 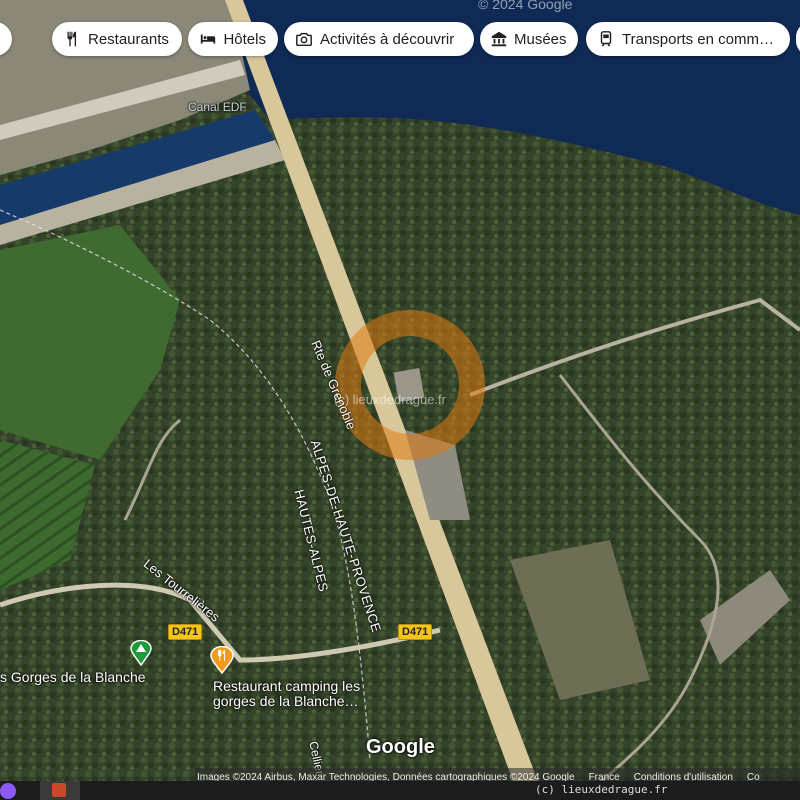 I want to click on map-watermark-top: © 2024 Google, so click(x=525, y=6).